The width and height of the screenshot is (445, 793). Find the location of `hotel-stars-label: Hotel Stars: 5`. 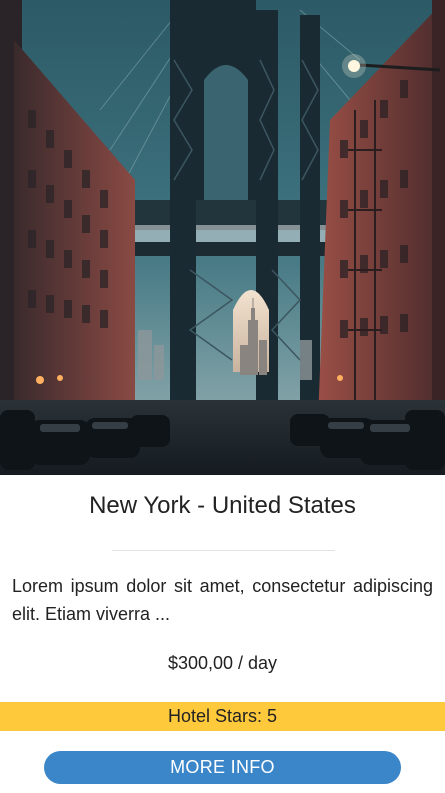

hotel-stars-label: Hotel Stars: 5 is located at coordinates (222, 716).